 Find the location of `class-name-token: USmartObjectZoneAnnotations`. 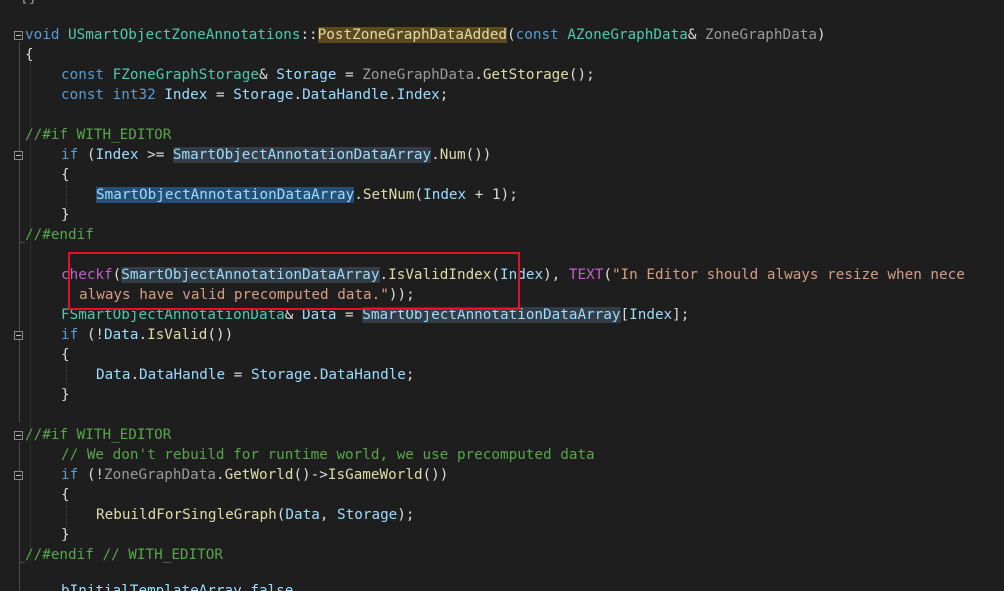

class-name-token: USmartObjectZoneAnnotations is located at coordinates (184, 35).